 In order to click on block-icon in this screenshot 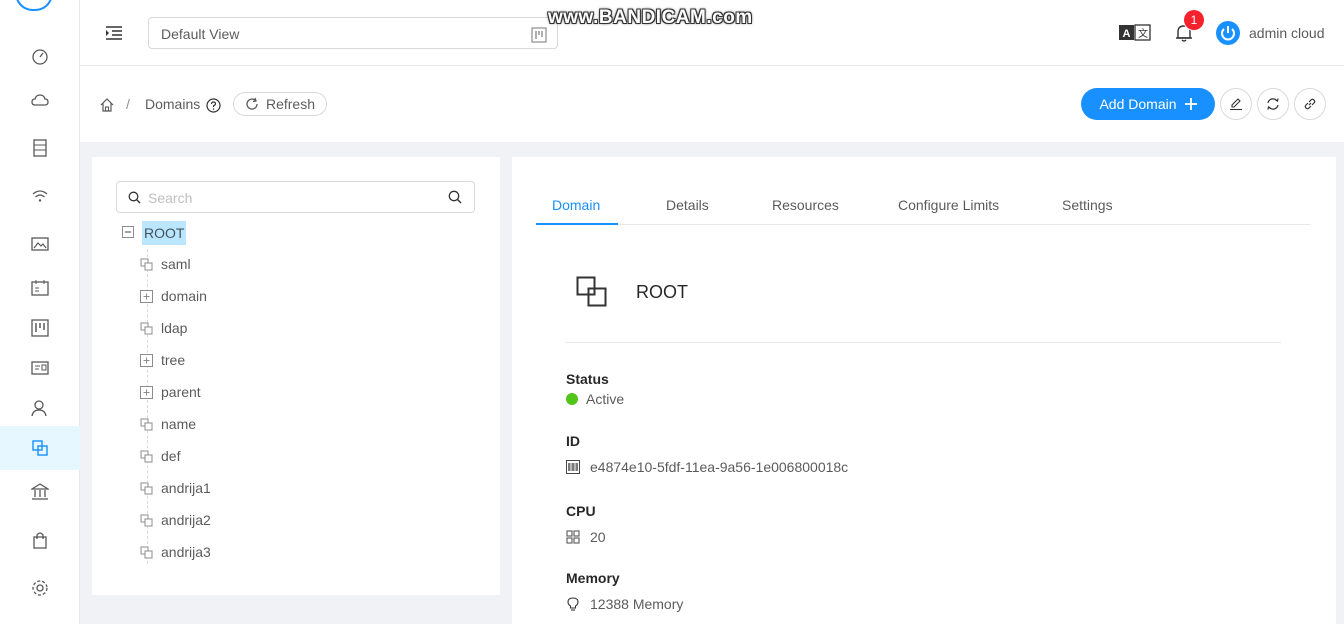, I will do `click(40, 448)`.